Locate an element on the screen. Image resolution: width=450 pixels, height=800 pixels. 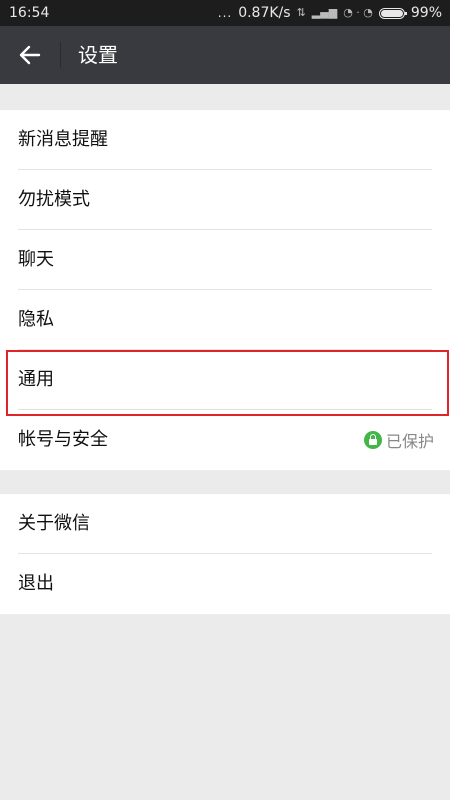
lock-icon is located at coordinates (372, 440).